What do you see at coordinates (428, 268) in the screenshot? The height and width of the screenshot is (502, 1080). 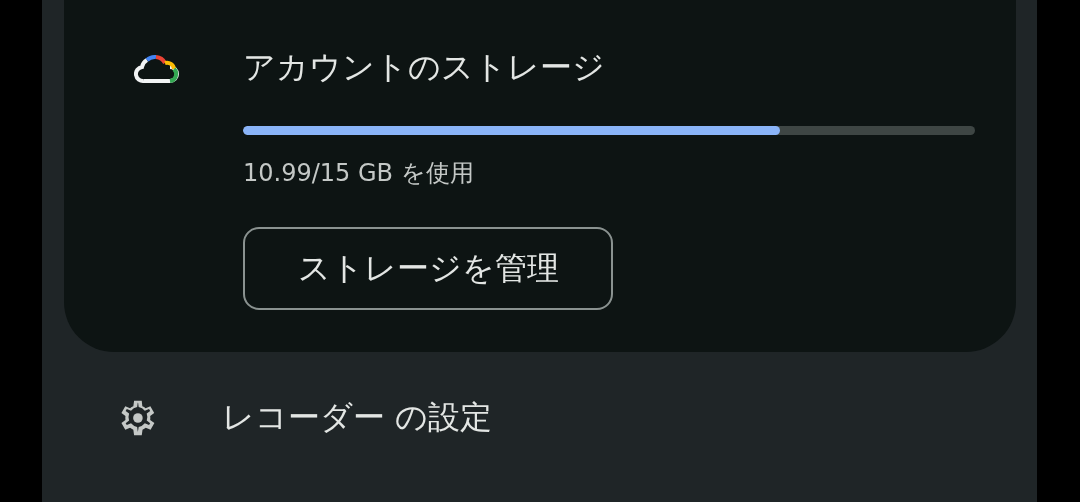 I see `manage-storage-button: ストレージを管理` at bounding box center [428, 268].